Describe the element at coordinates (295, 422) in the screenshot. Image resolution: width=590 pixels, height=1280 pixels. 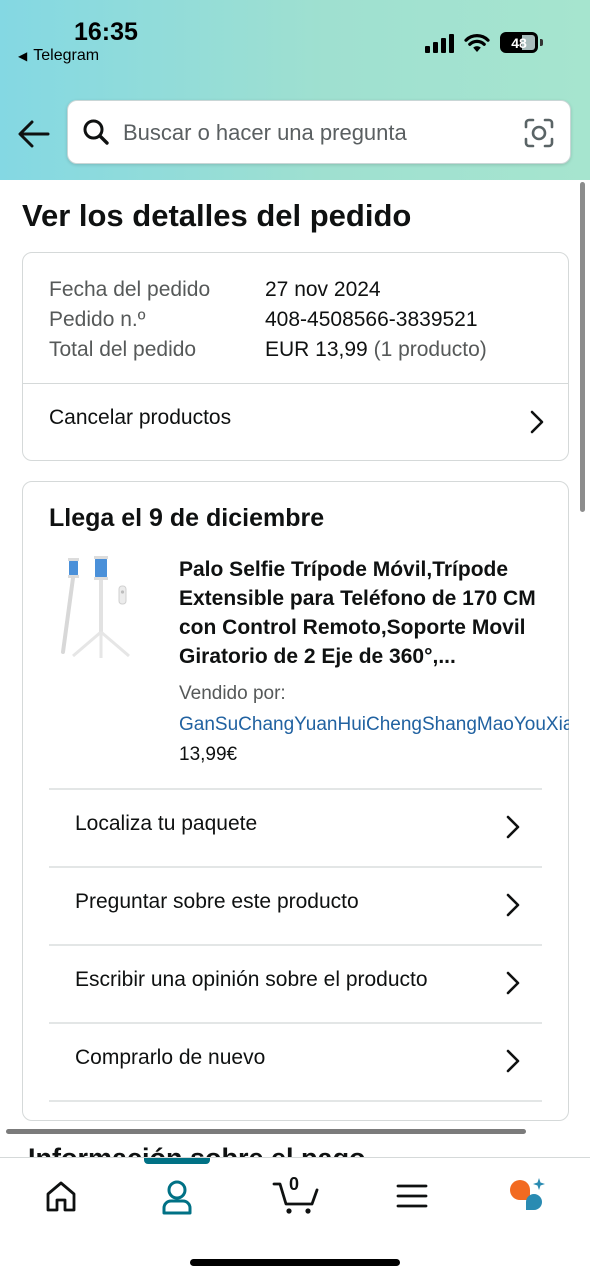
I see `cancel-products-button: Cancelar productos` at that location.